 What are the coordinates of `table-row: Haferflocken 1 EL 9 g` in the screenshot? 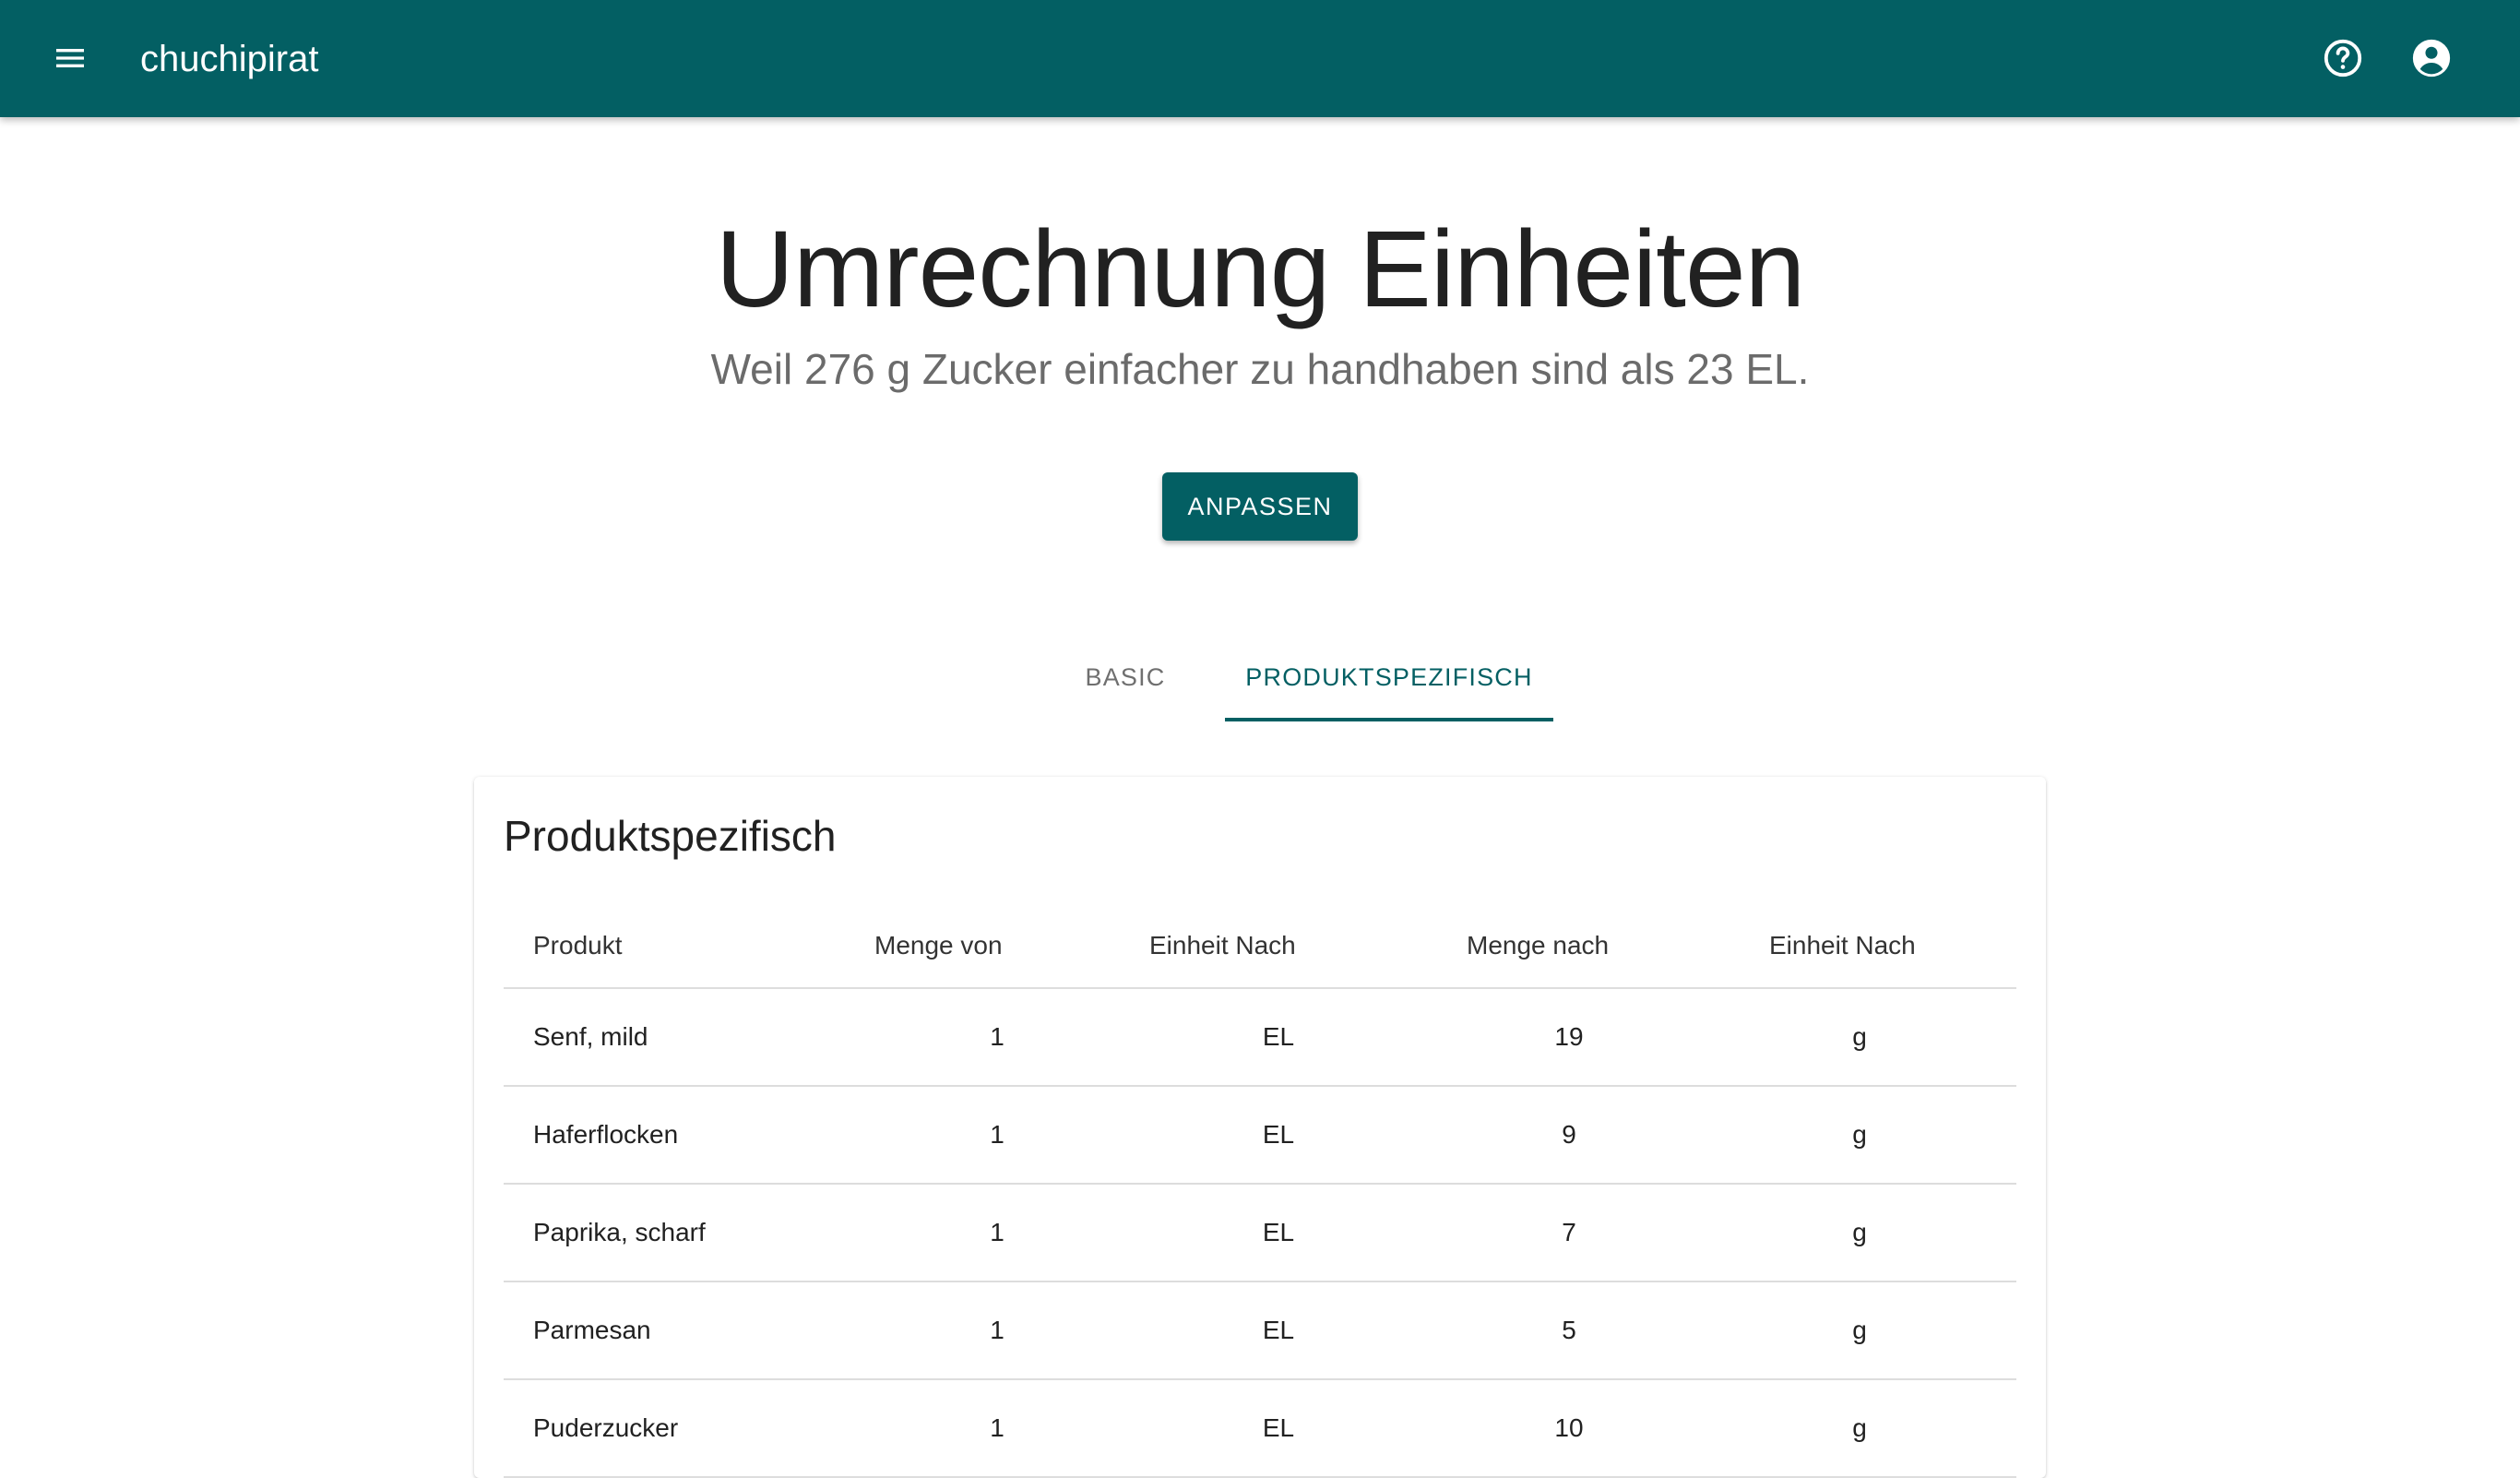 It's located at (1260, 1136).